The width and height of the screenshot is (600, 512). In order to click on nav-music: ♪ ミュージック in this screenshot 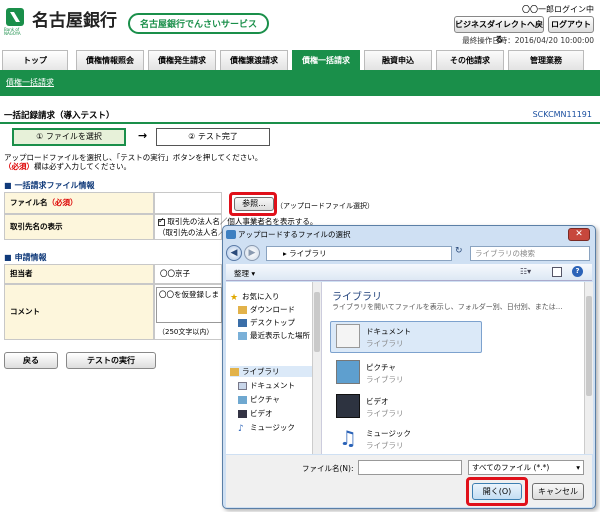, I will do `click(266, 428)`.